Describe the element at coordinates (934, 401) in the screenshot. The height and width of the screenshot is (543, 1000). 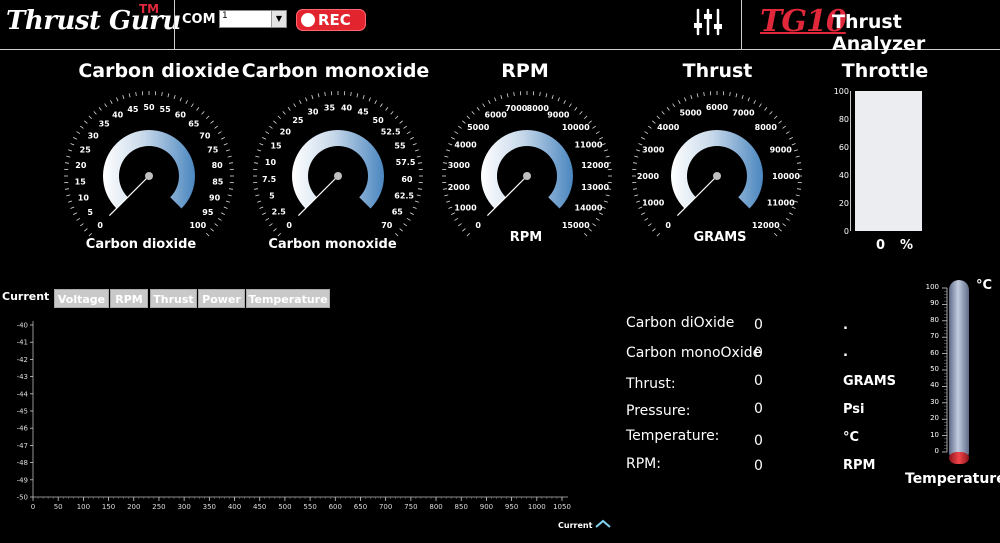
I see `thermometer-tick-label: 30` at that location.